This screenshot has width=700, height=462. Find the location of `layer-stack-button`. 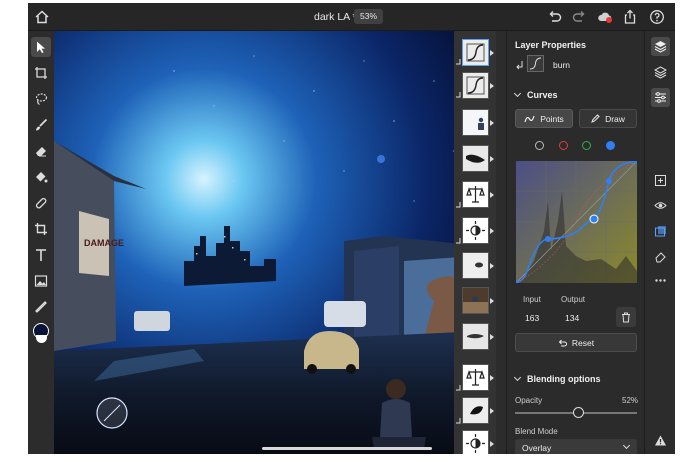

layer-stack-button is located at coordinates (660, 72).